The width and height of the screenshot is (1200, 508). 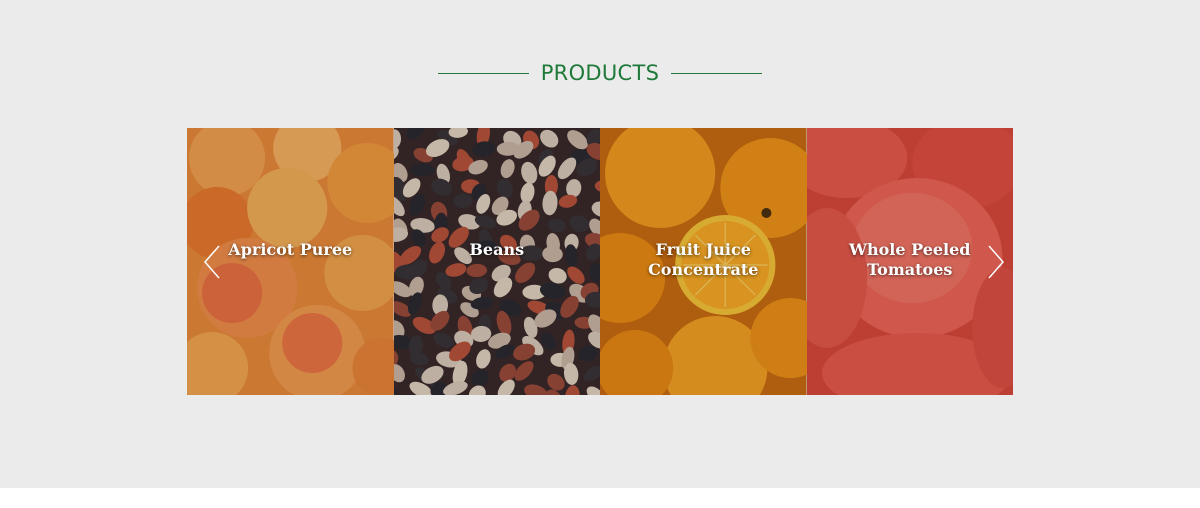 What do you see at coordinates (483, 73) in the screenshot?
I see `heading-left-rule` at bounding box center [483, 73].